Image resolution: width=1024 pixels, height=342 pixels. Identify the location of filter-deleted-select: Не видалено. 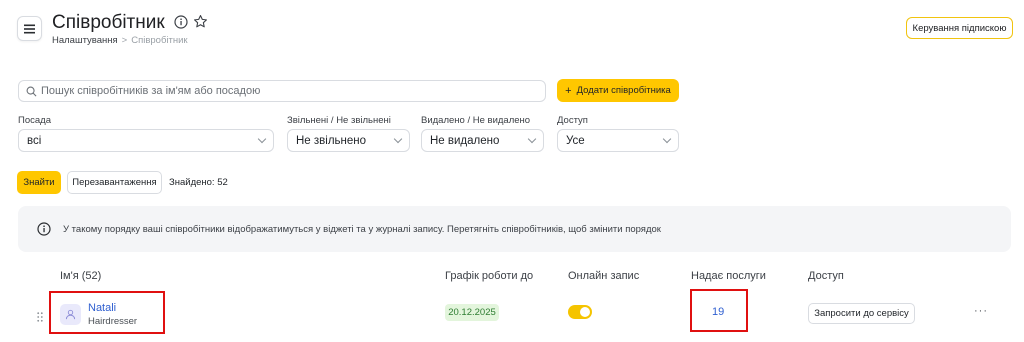
(482, 140).